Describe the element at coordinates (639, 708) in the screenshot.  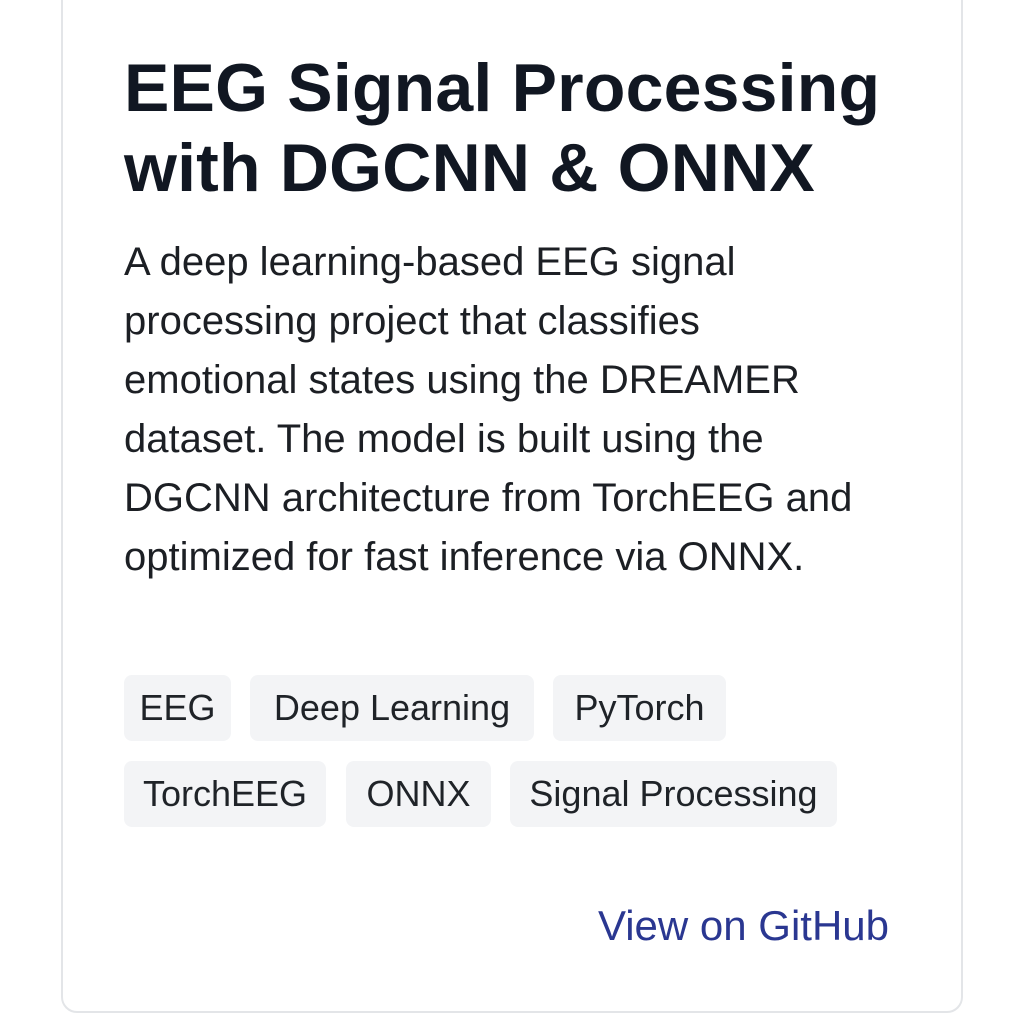
I see `tag-pytorch: PyTorch` at that location.